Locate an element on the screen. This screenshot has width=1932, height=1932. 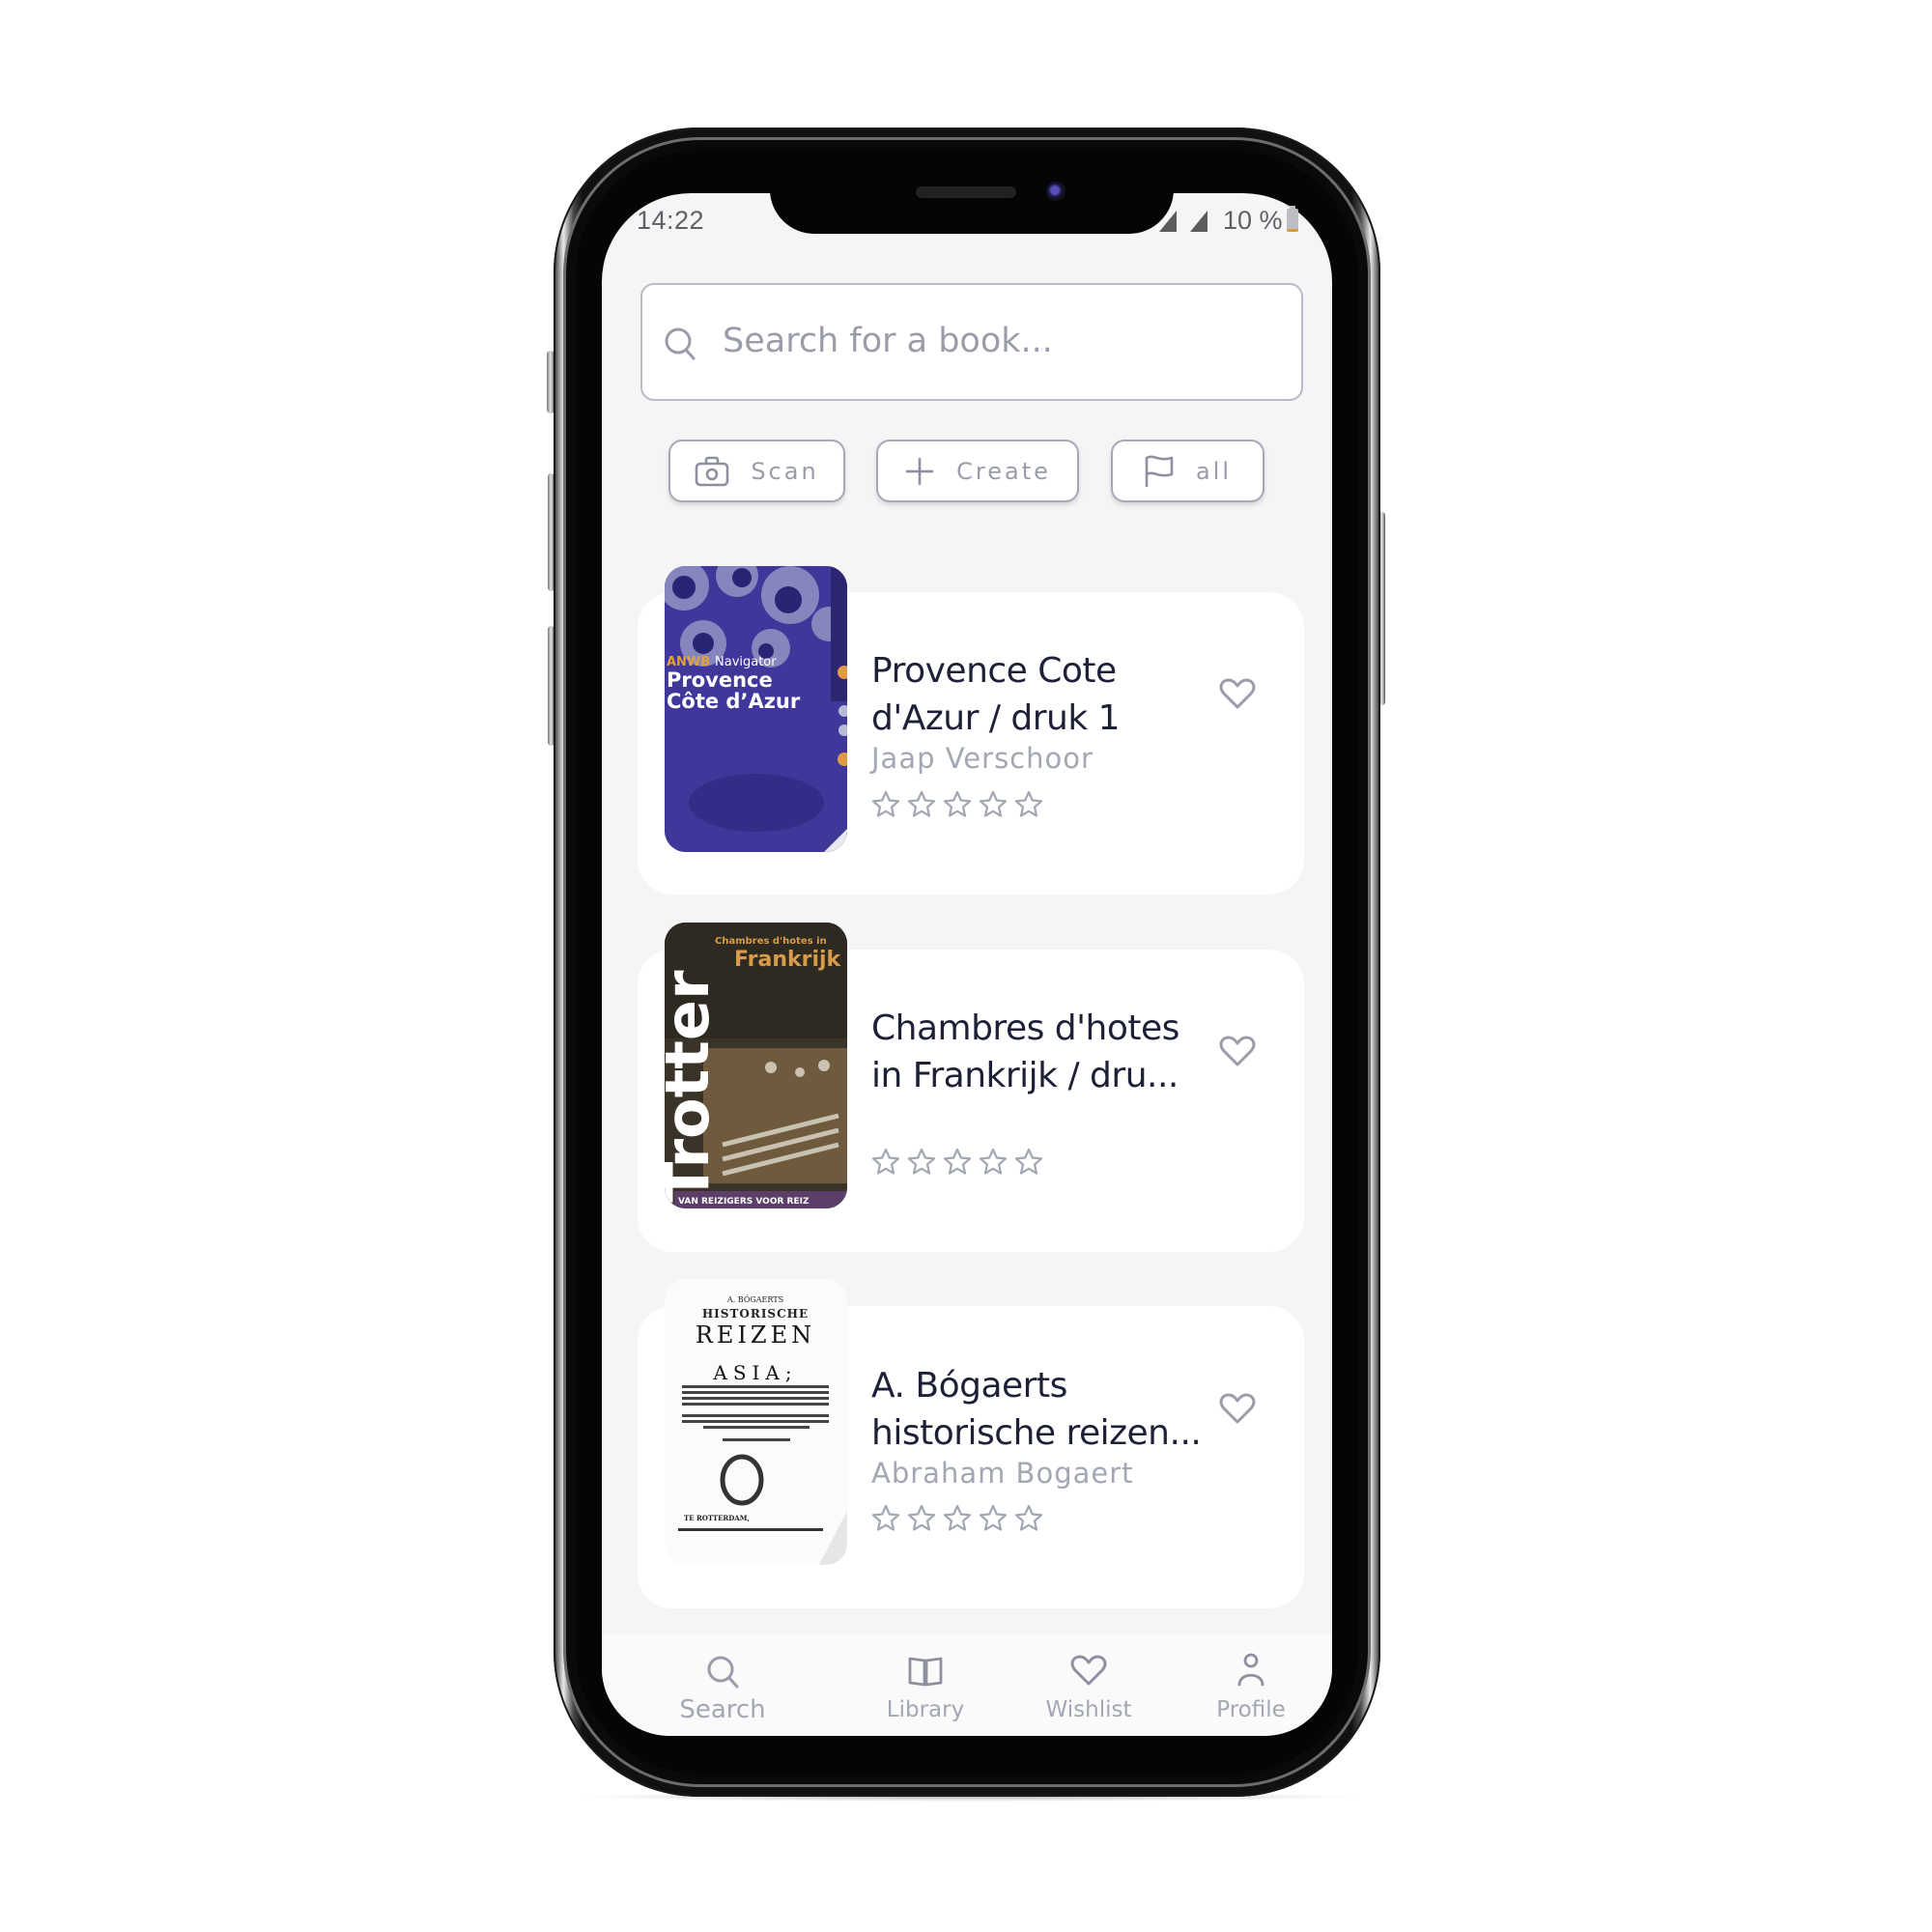
book-author: Abraham Bogaert is located at coordinates (1002, 1473).